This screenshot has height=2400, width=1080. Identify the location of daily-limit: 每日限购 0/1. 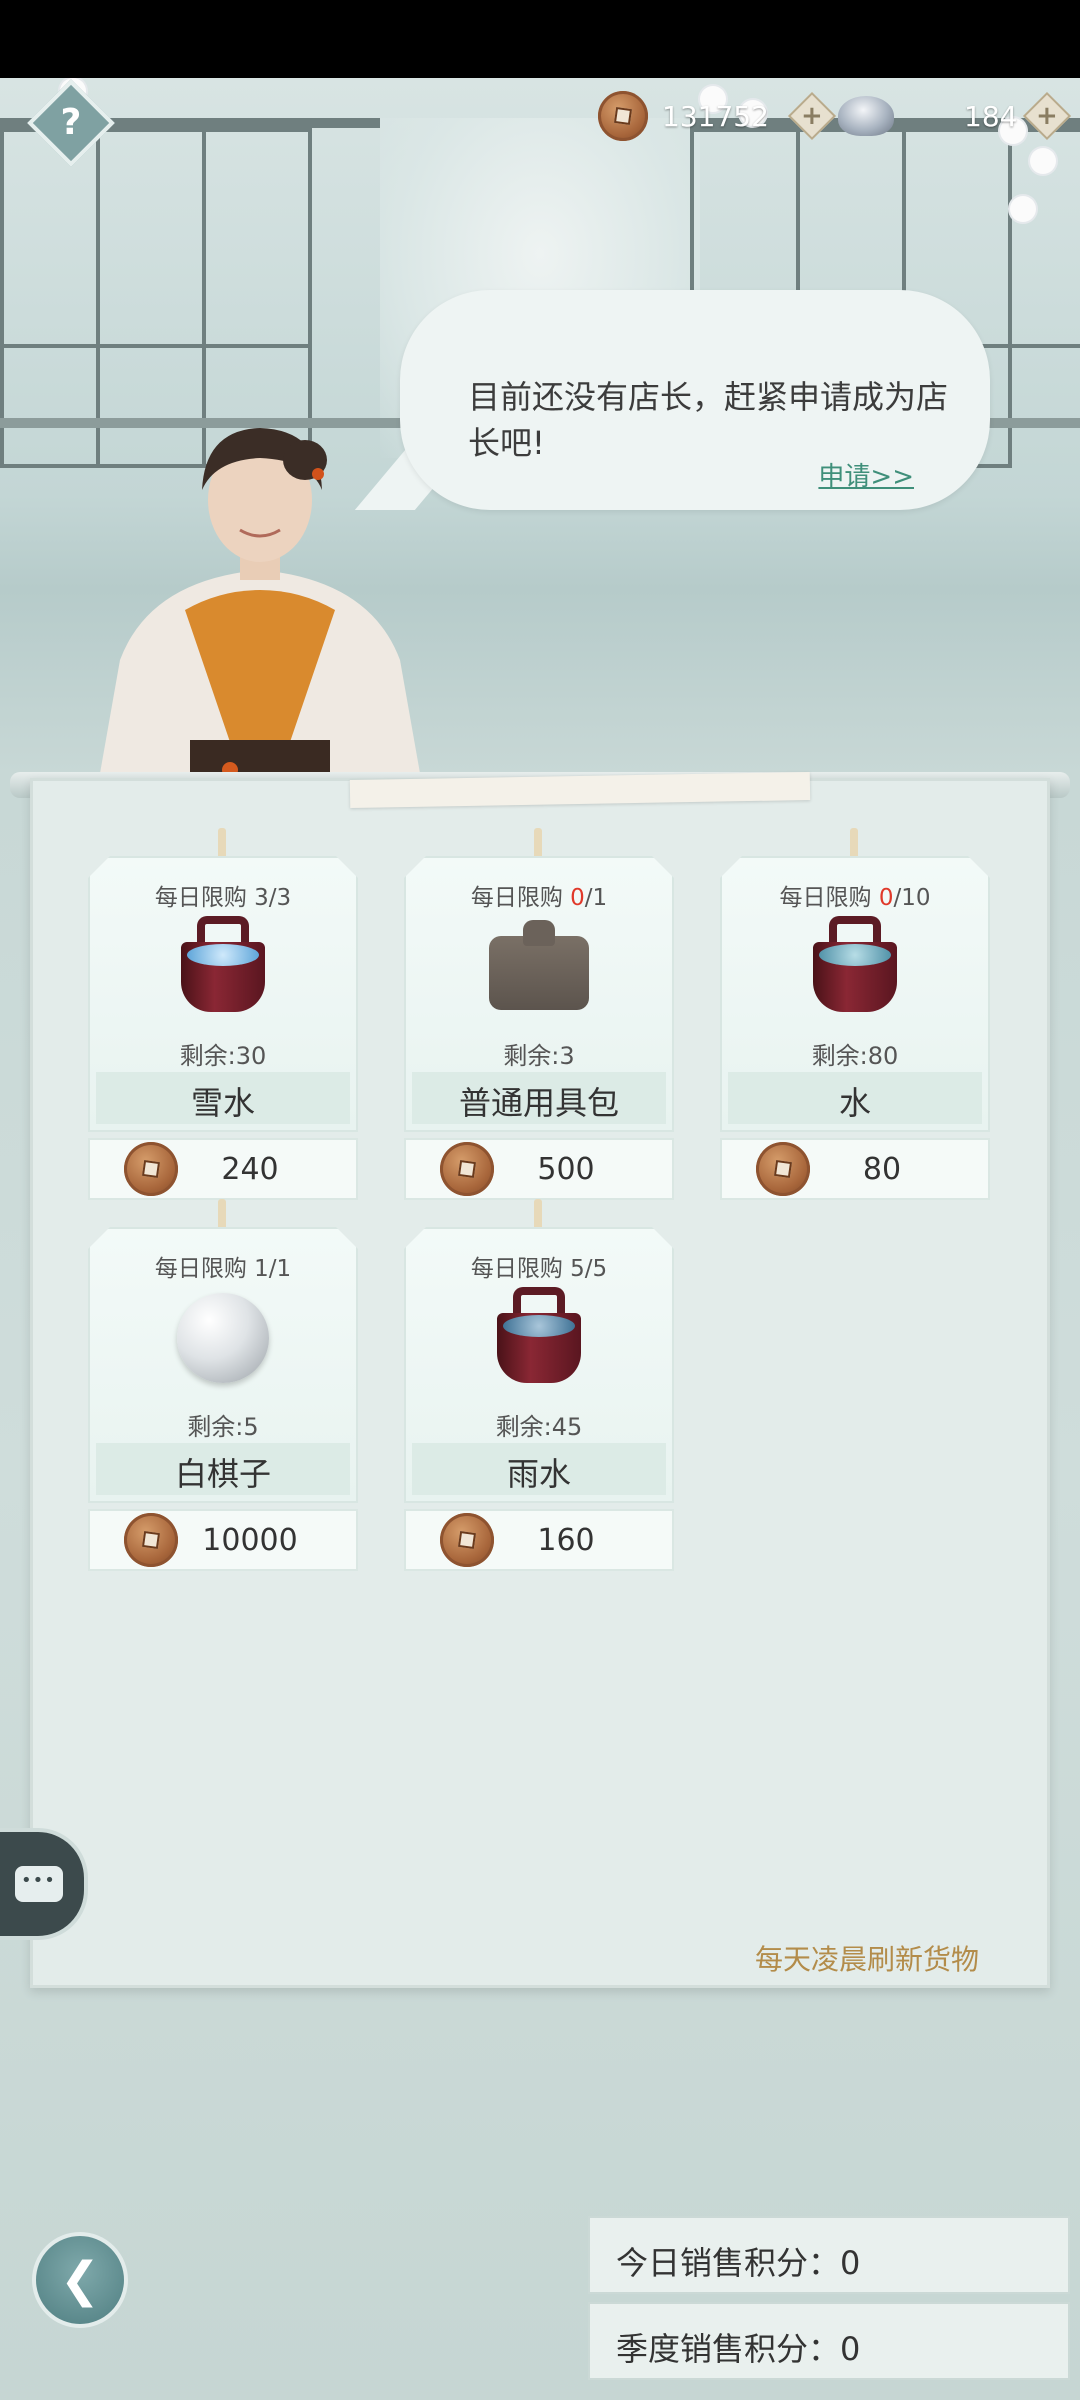
(539, 895).